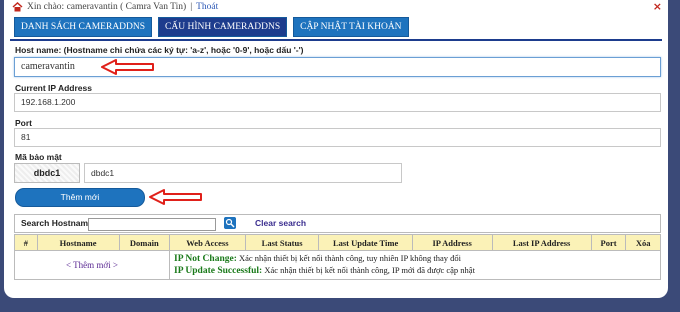  I want to click on search-icon, so click(230, 223).